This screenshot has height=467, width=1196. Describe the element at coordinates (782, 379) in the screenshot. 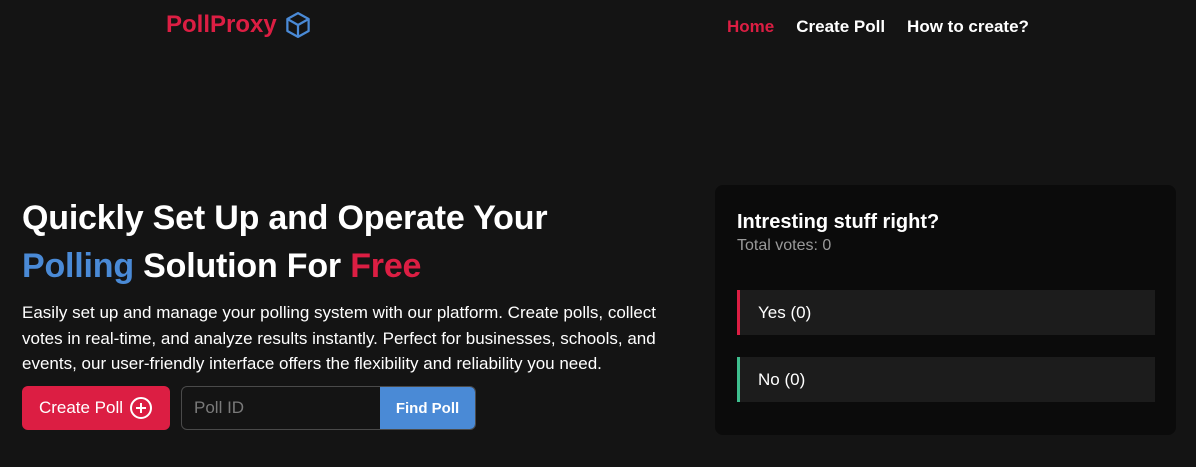

I see `poll-option-label: No (0)` at that location.